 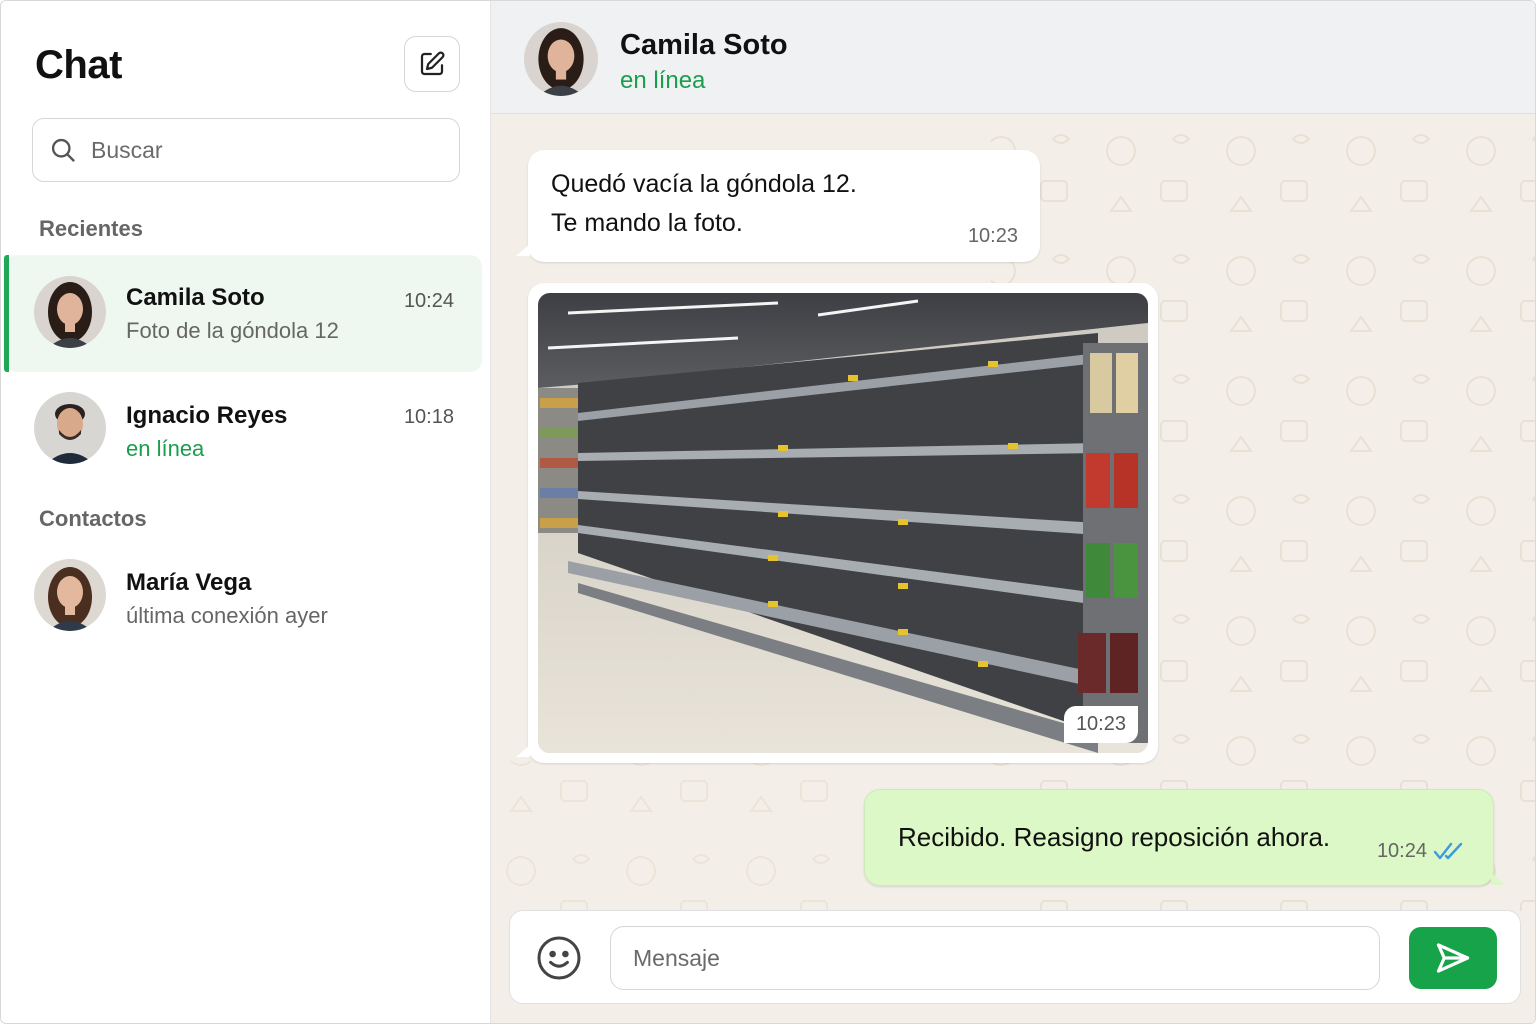 I want to click on chat-item-time: 10:24, so click(x=428, y=301).